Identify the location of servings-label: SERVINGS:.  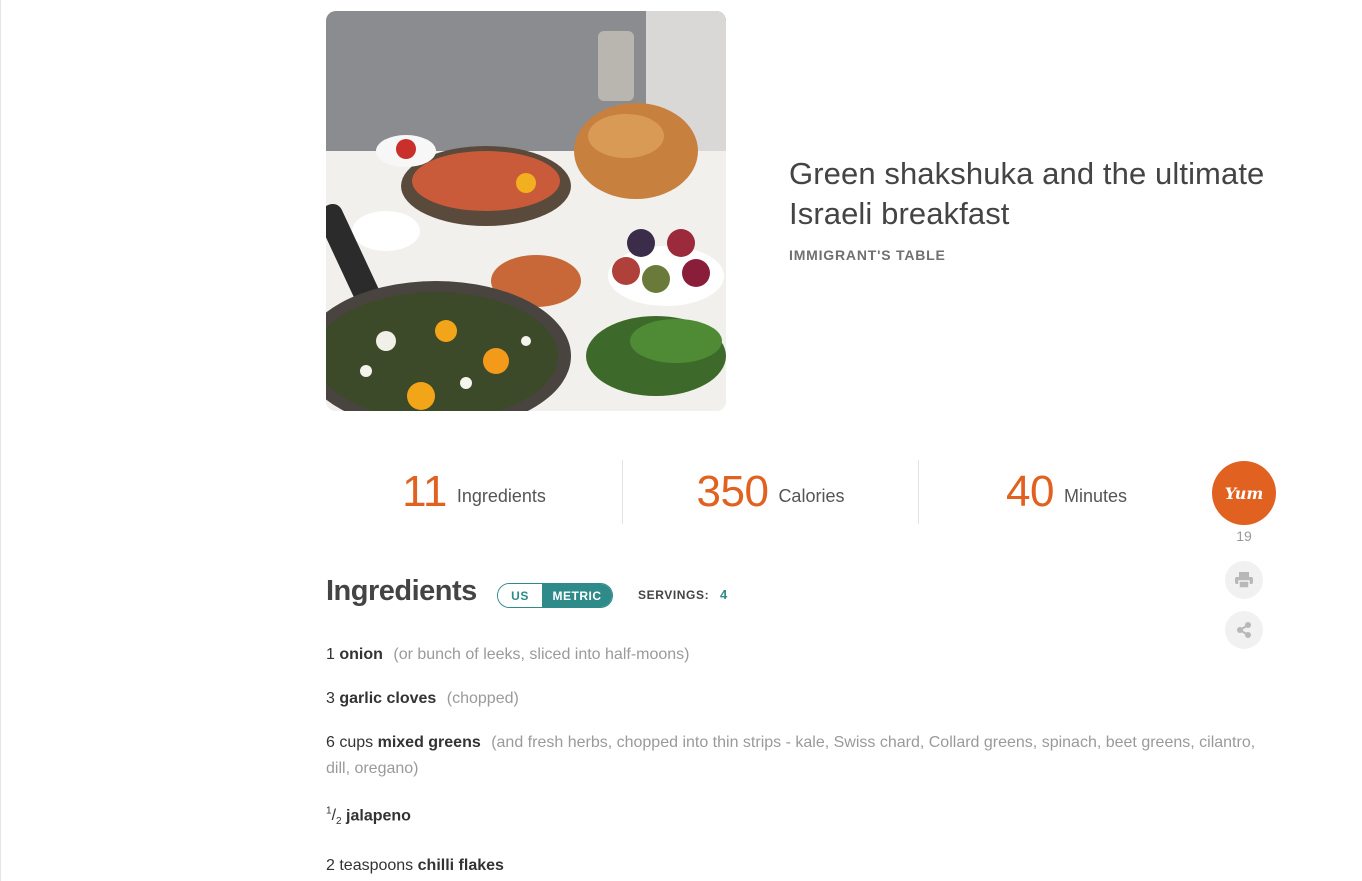
(674, 595).